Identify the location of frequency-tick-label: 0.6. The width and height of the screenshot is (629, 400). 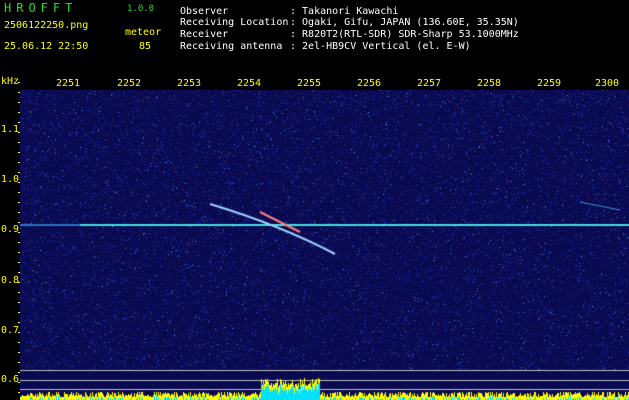
(10, 379).